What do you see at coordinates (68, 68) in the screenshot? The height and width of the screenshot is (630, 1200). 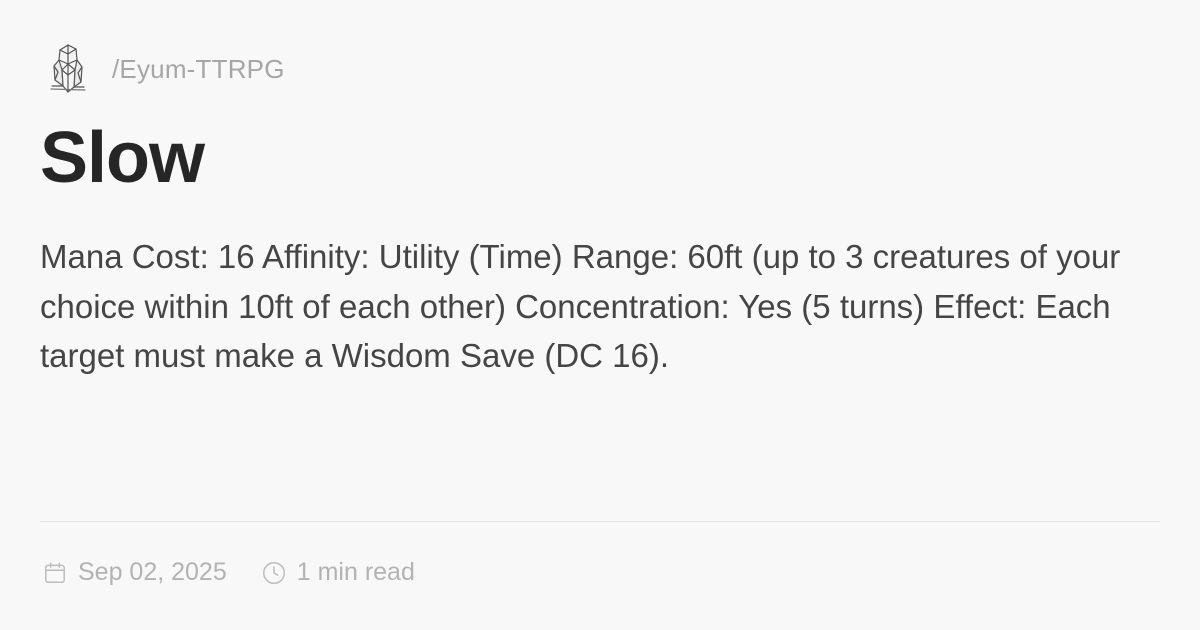 I see `crystal-icon` at bounding box center [68, 68].